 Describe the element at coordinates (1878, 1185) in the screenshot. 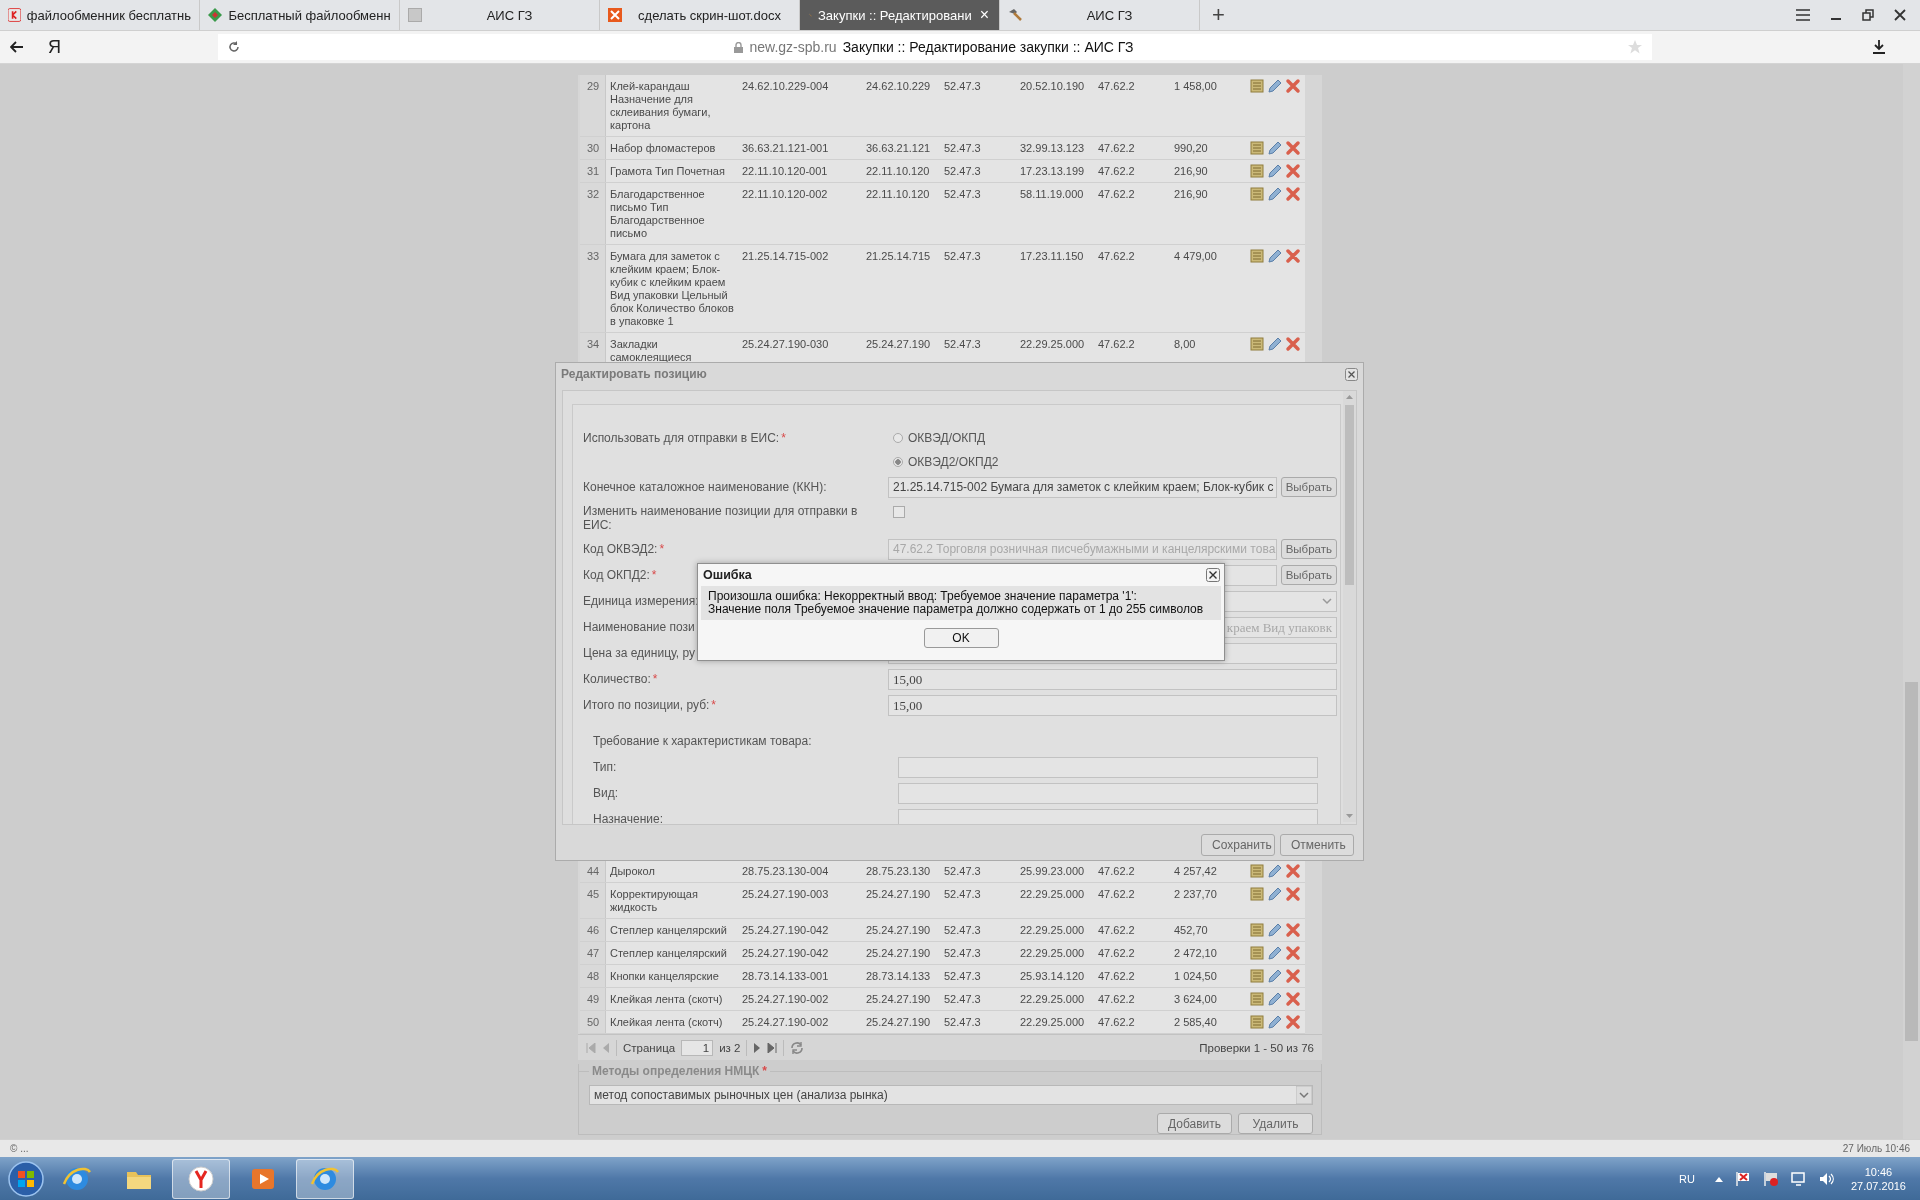

I see `clock-date: 27.07.2016` at that location.